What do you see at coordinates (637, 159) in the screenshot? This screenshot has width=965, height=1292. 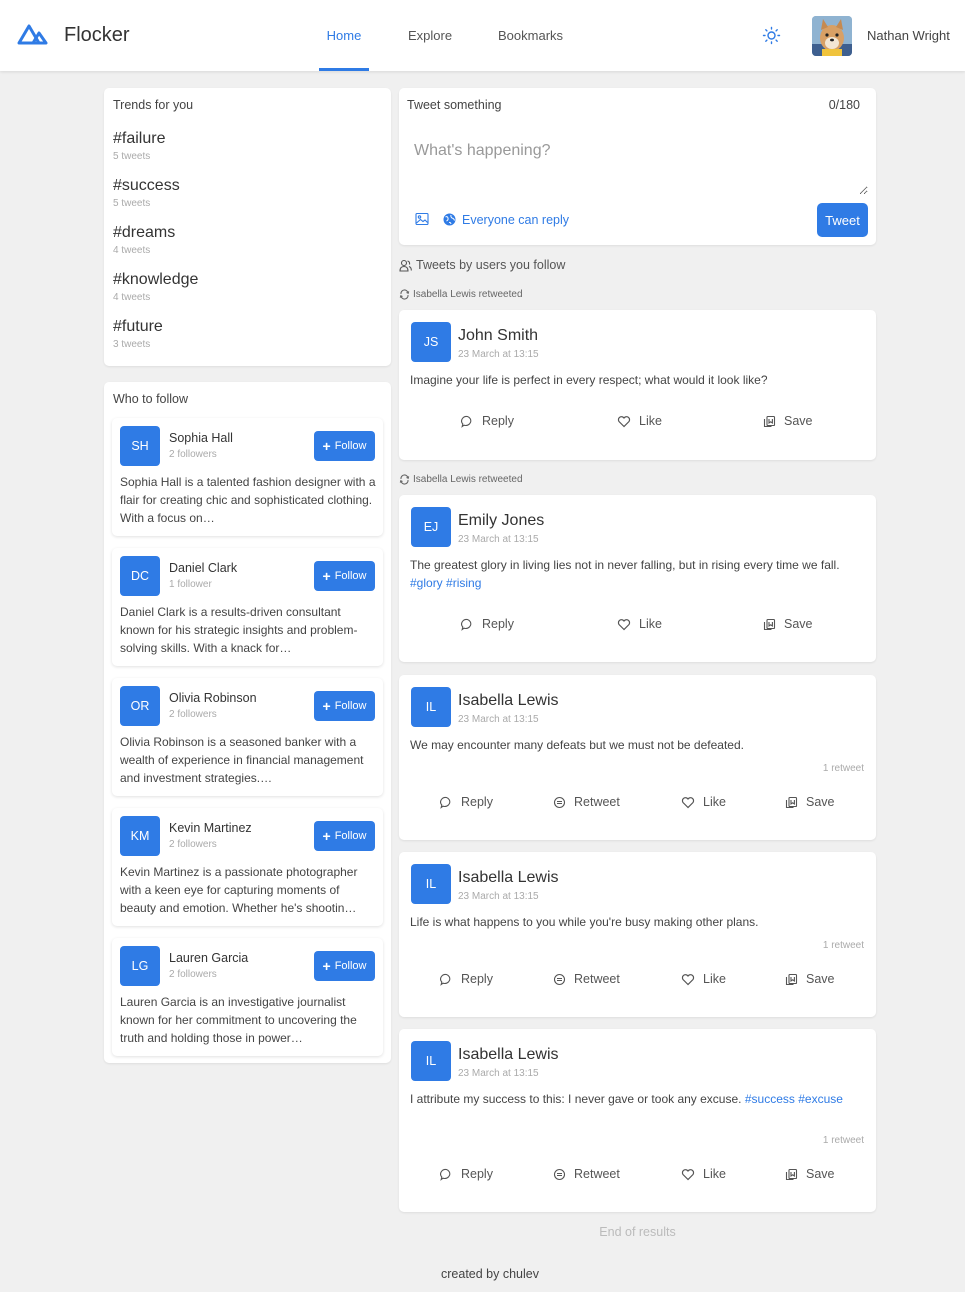 I see `tweet-textarea` at bounding box center [637, 159].